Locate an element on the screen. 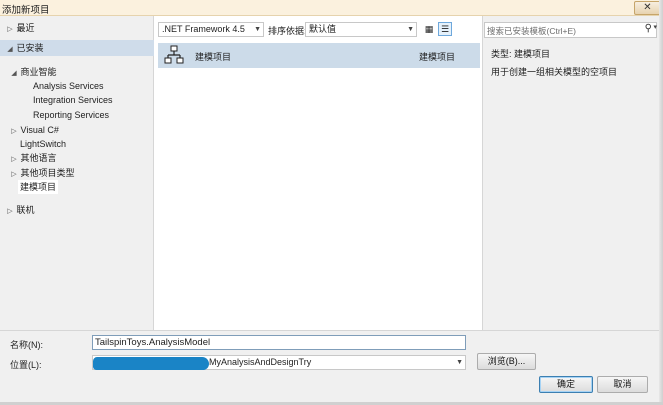  framework-select-value: .NET Framework 4.5 is located at coordinates (203, 29).